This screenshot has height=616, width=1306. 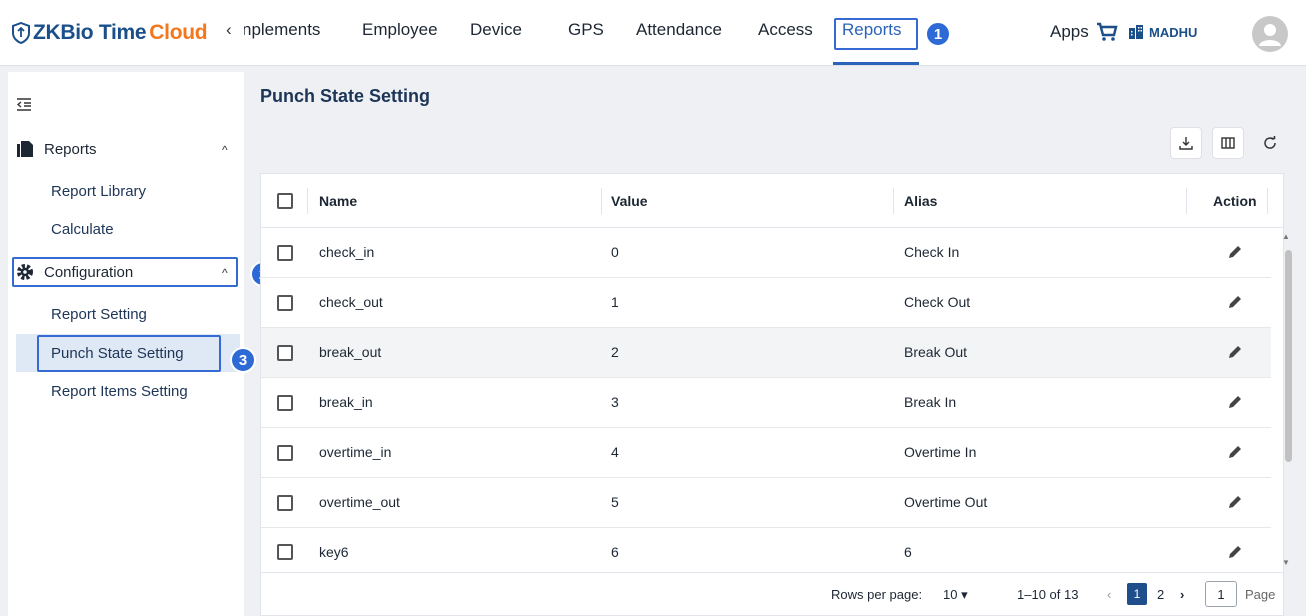 What do you see at coordinates (908, 552) in the screenshot?
I see `cell-alias: 6` at bounding box center [908, 552].